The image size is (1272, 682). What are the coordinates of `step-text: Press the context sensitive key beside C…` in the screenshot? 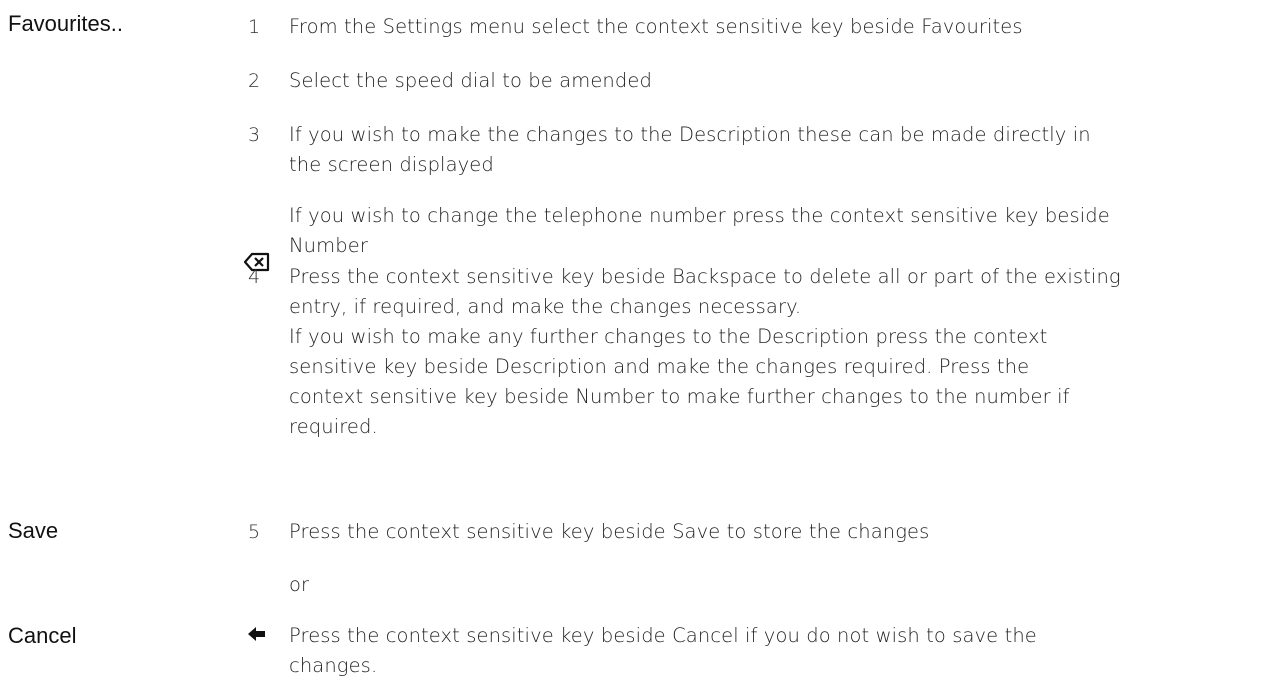 It's located at (774, 651).